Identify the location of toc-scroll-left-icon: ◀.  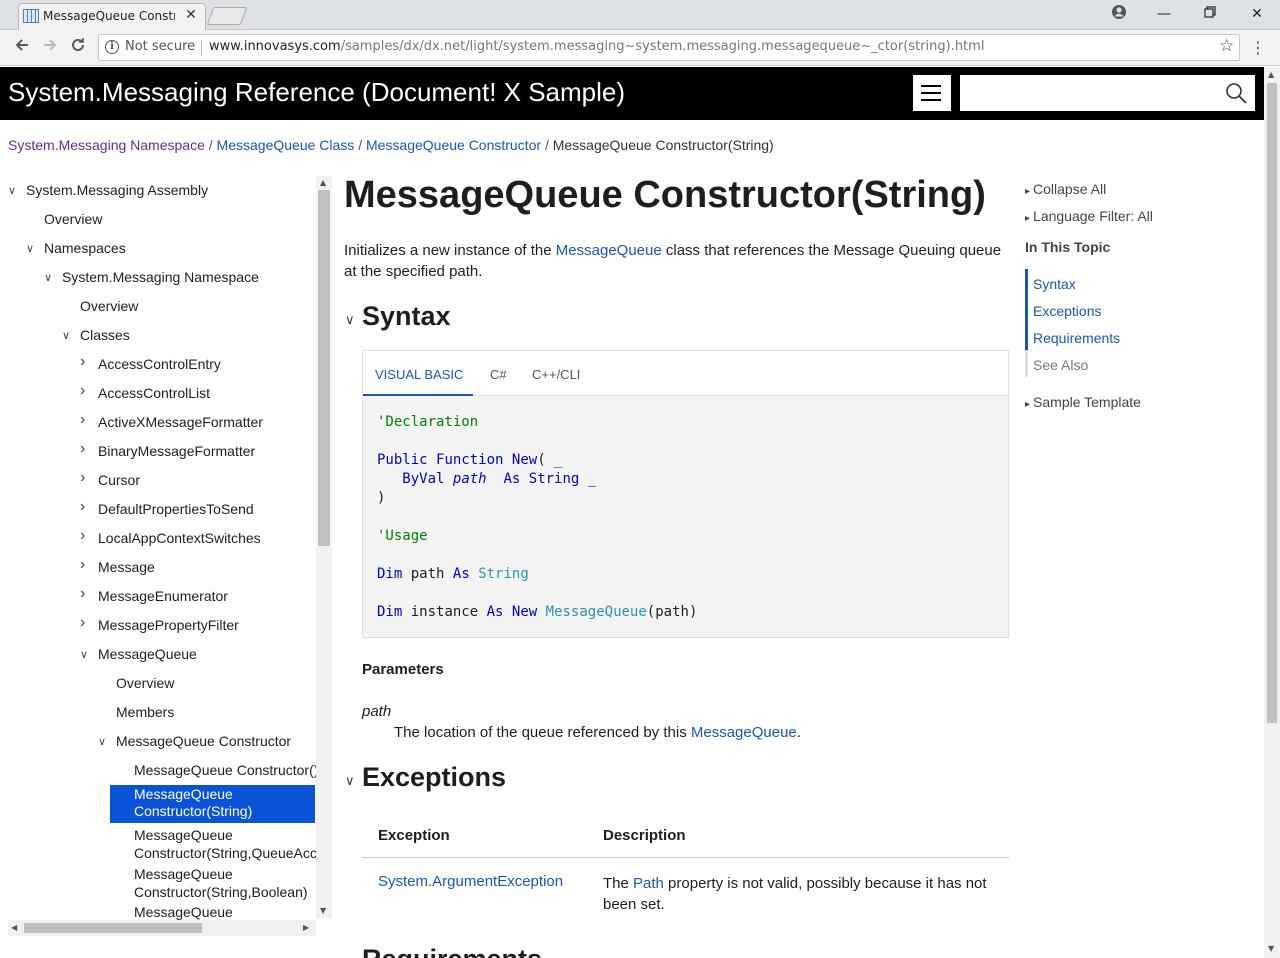
(14, 927).